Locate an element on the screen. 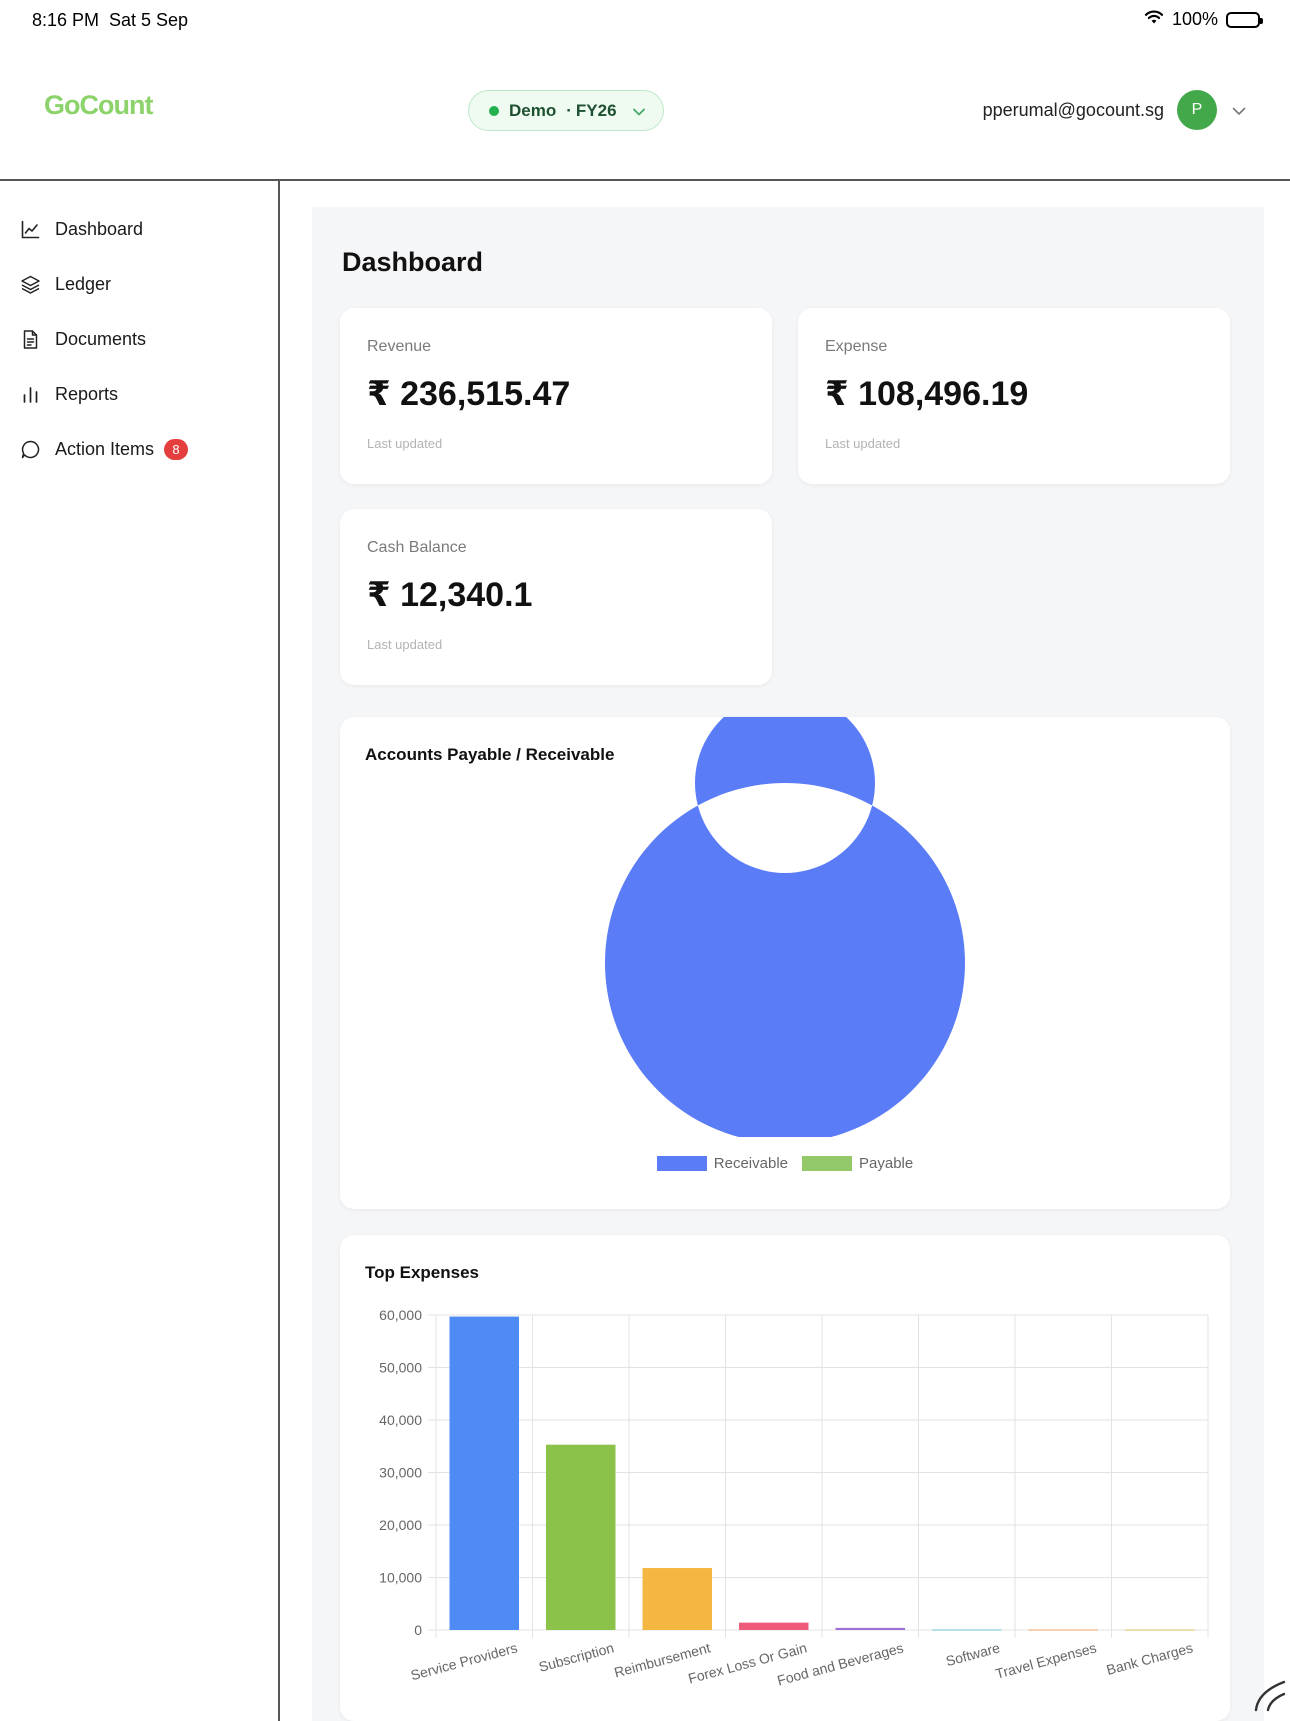 This screenshot has width=1290, height=1721. sidebar-item-reports: Reports is located at coordinates (69, 394).